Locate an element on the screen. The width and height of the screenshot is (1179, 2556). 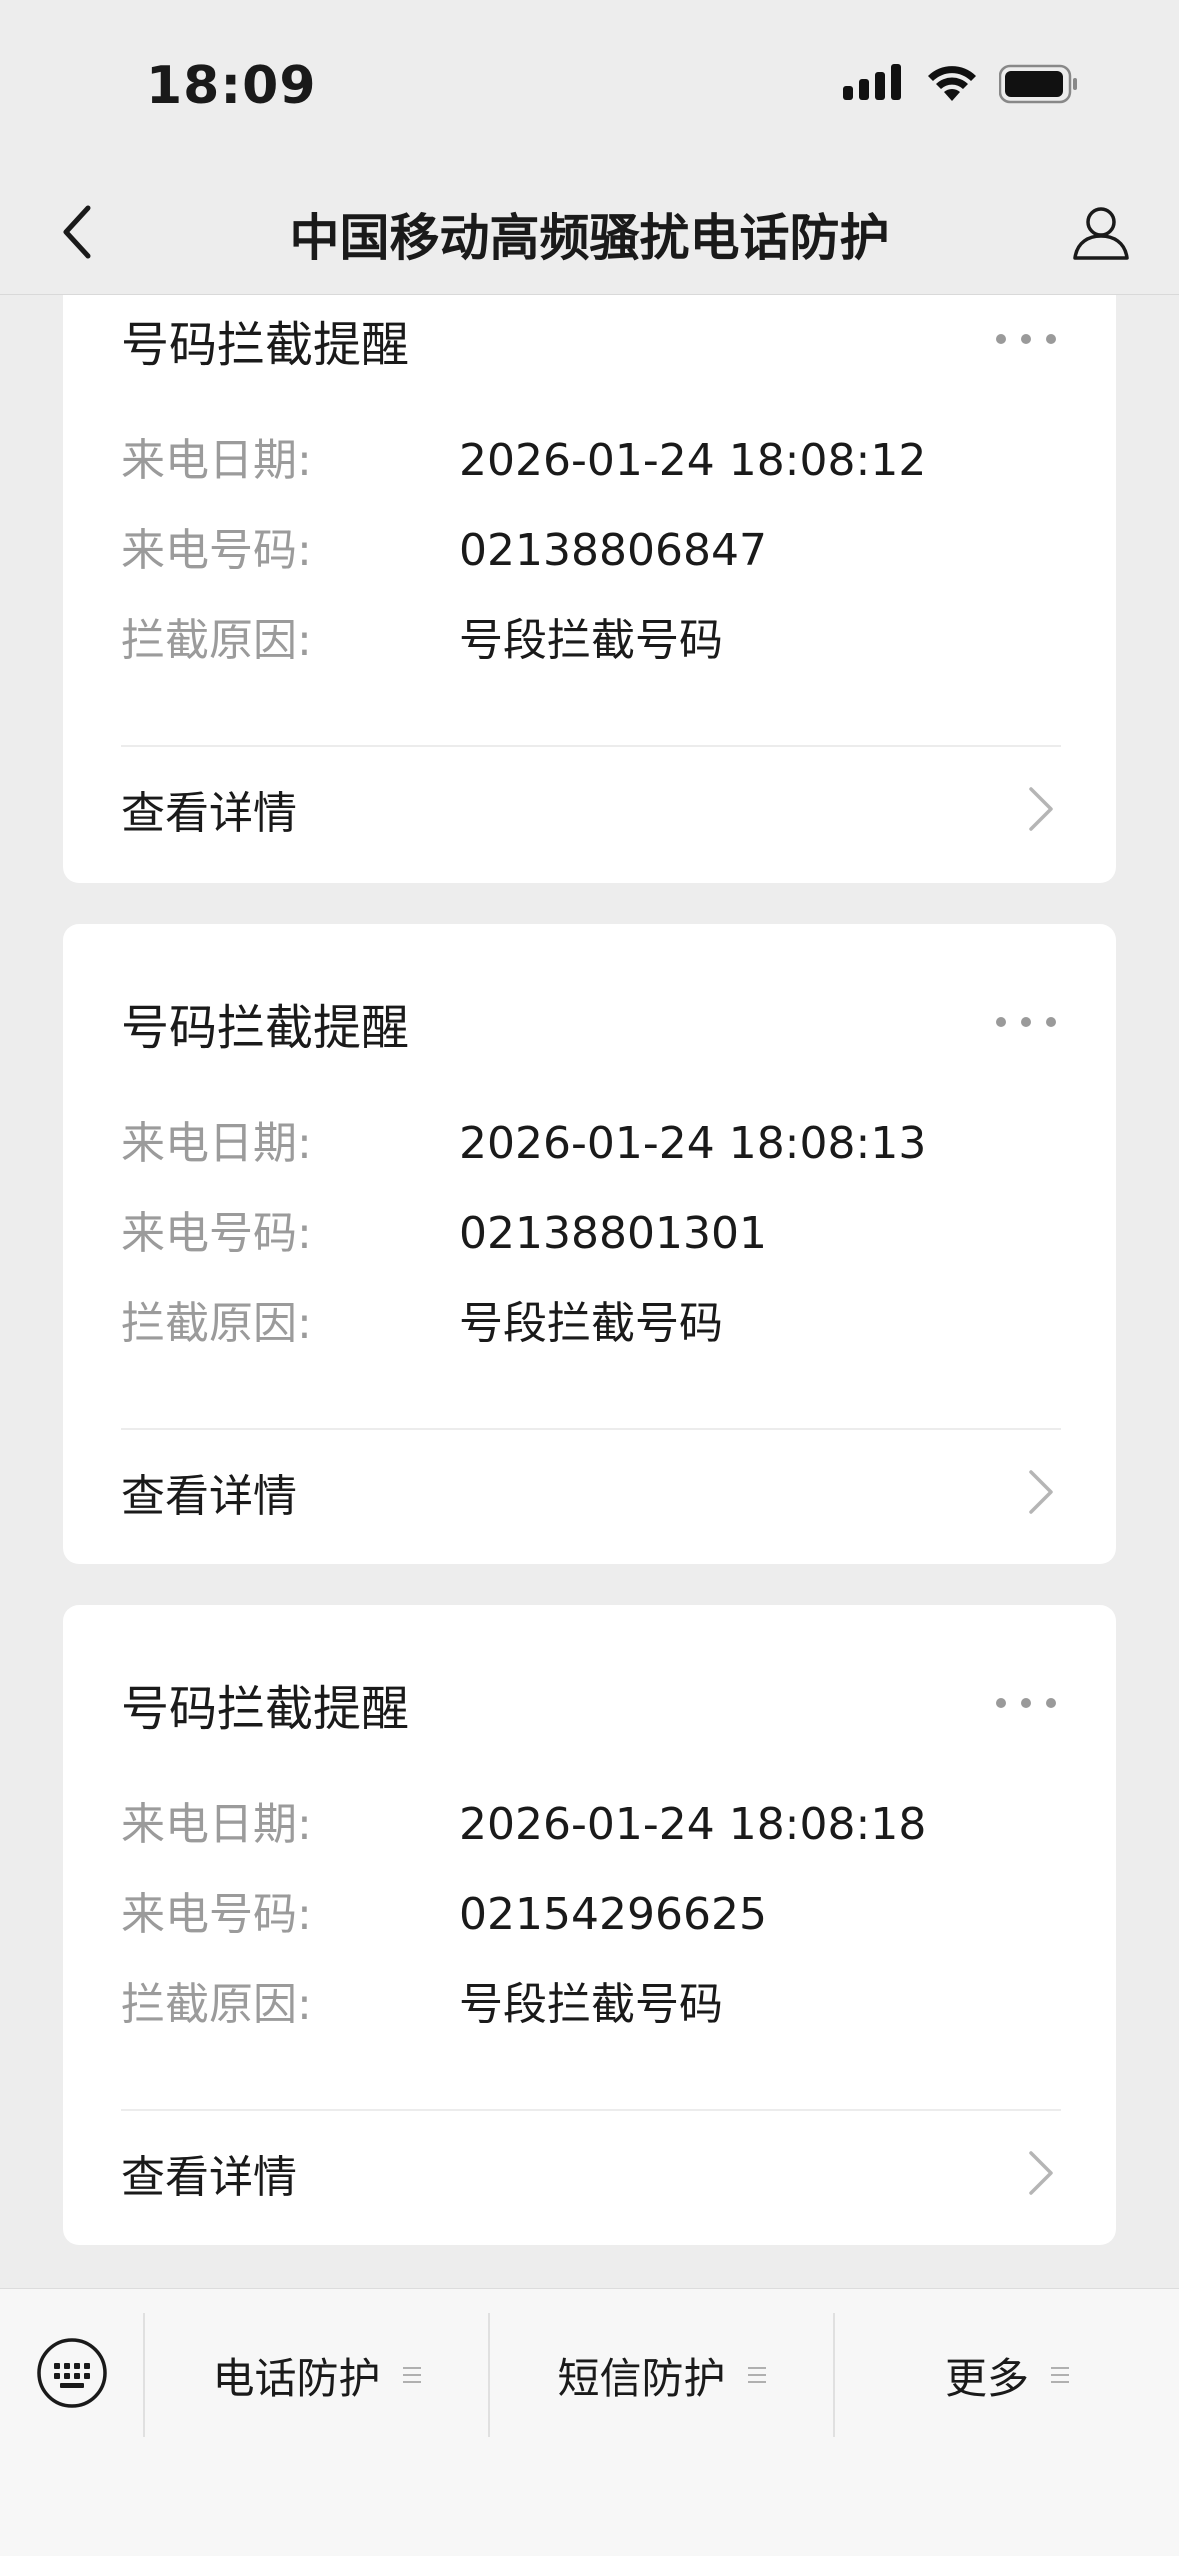
page-title: 中国移动高频骚扰电话防护 is located at coordinates (589, 238).